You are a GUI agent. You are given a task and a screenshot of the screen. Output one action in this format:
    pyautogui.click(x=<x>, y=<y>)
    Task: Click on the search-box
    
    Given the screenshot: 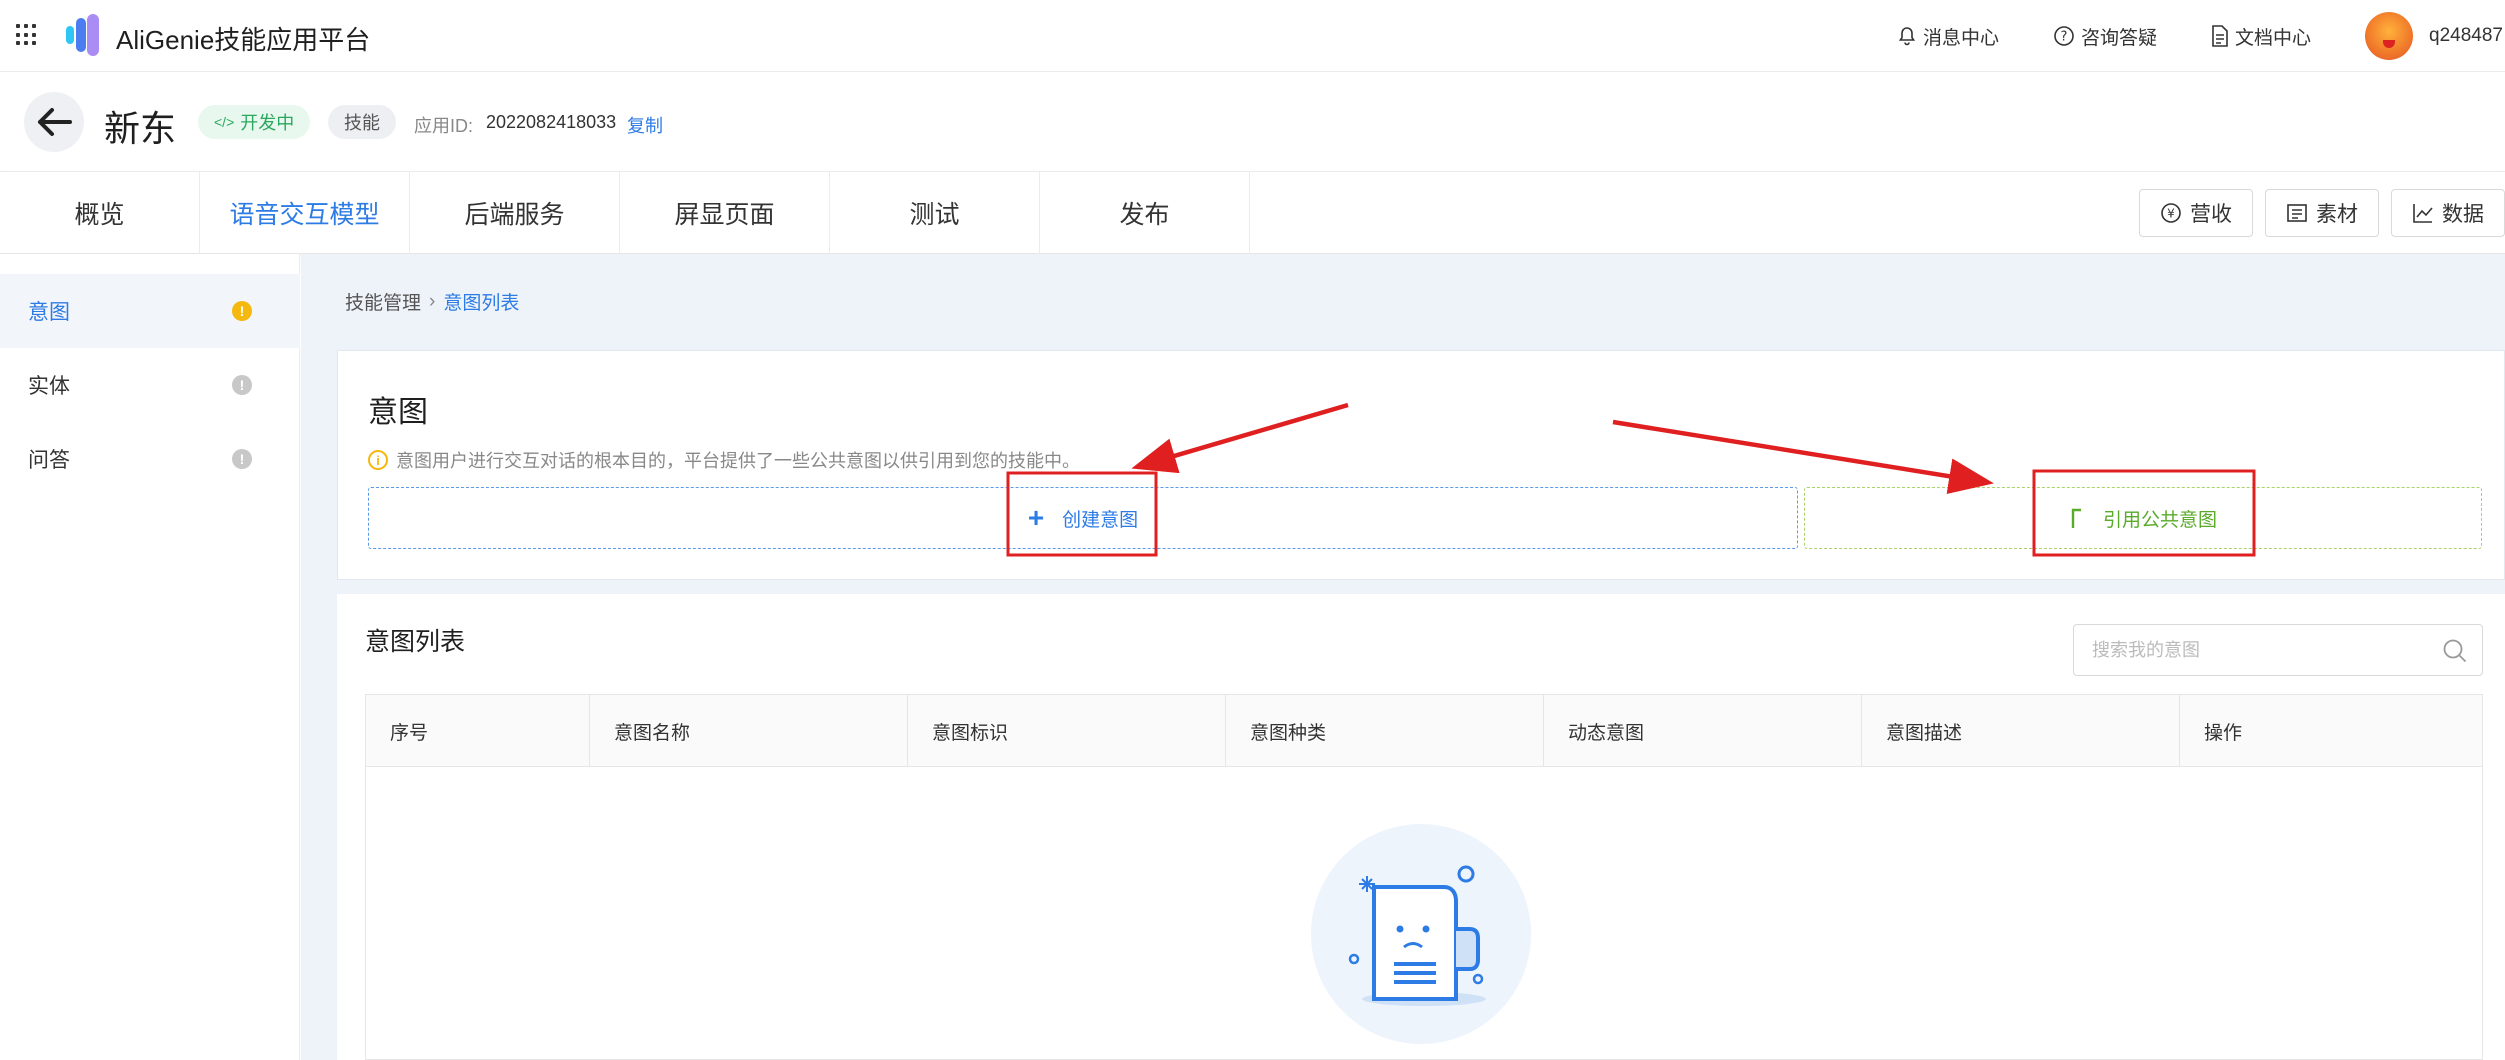 What is the action you would take?
    pyautogui.click(x=2278, y=650)
    